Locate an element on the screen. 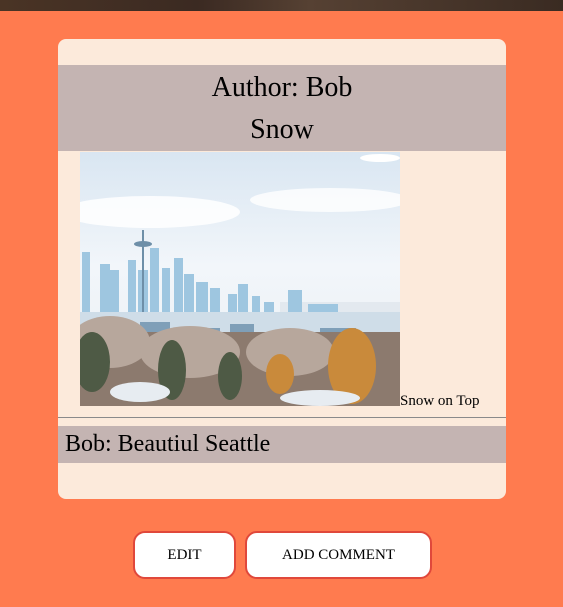 Image resolution: width=563 pixels, height=607 pixels. edit-button: EDIT is located at coordinates (184, 555).